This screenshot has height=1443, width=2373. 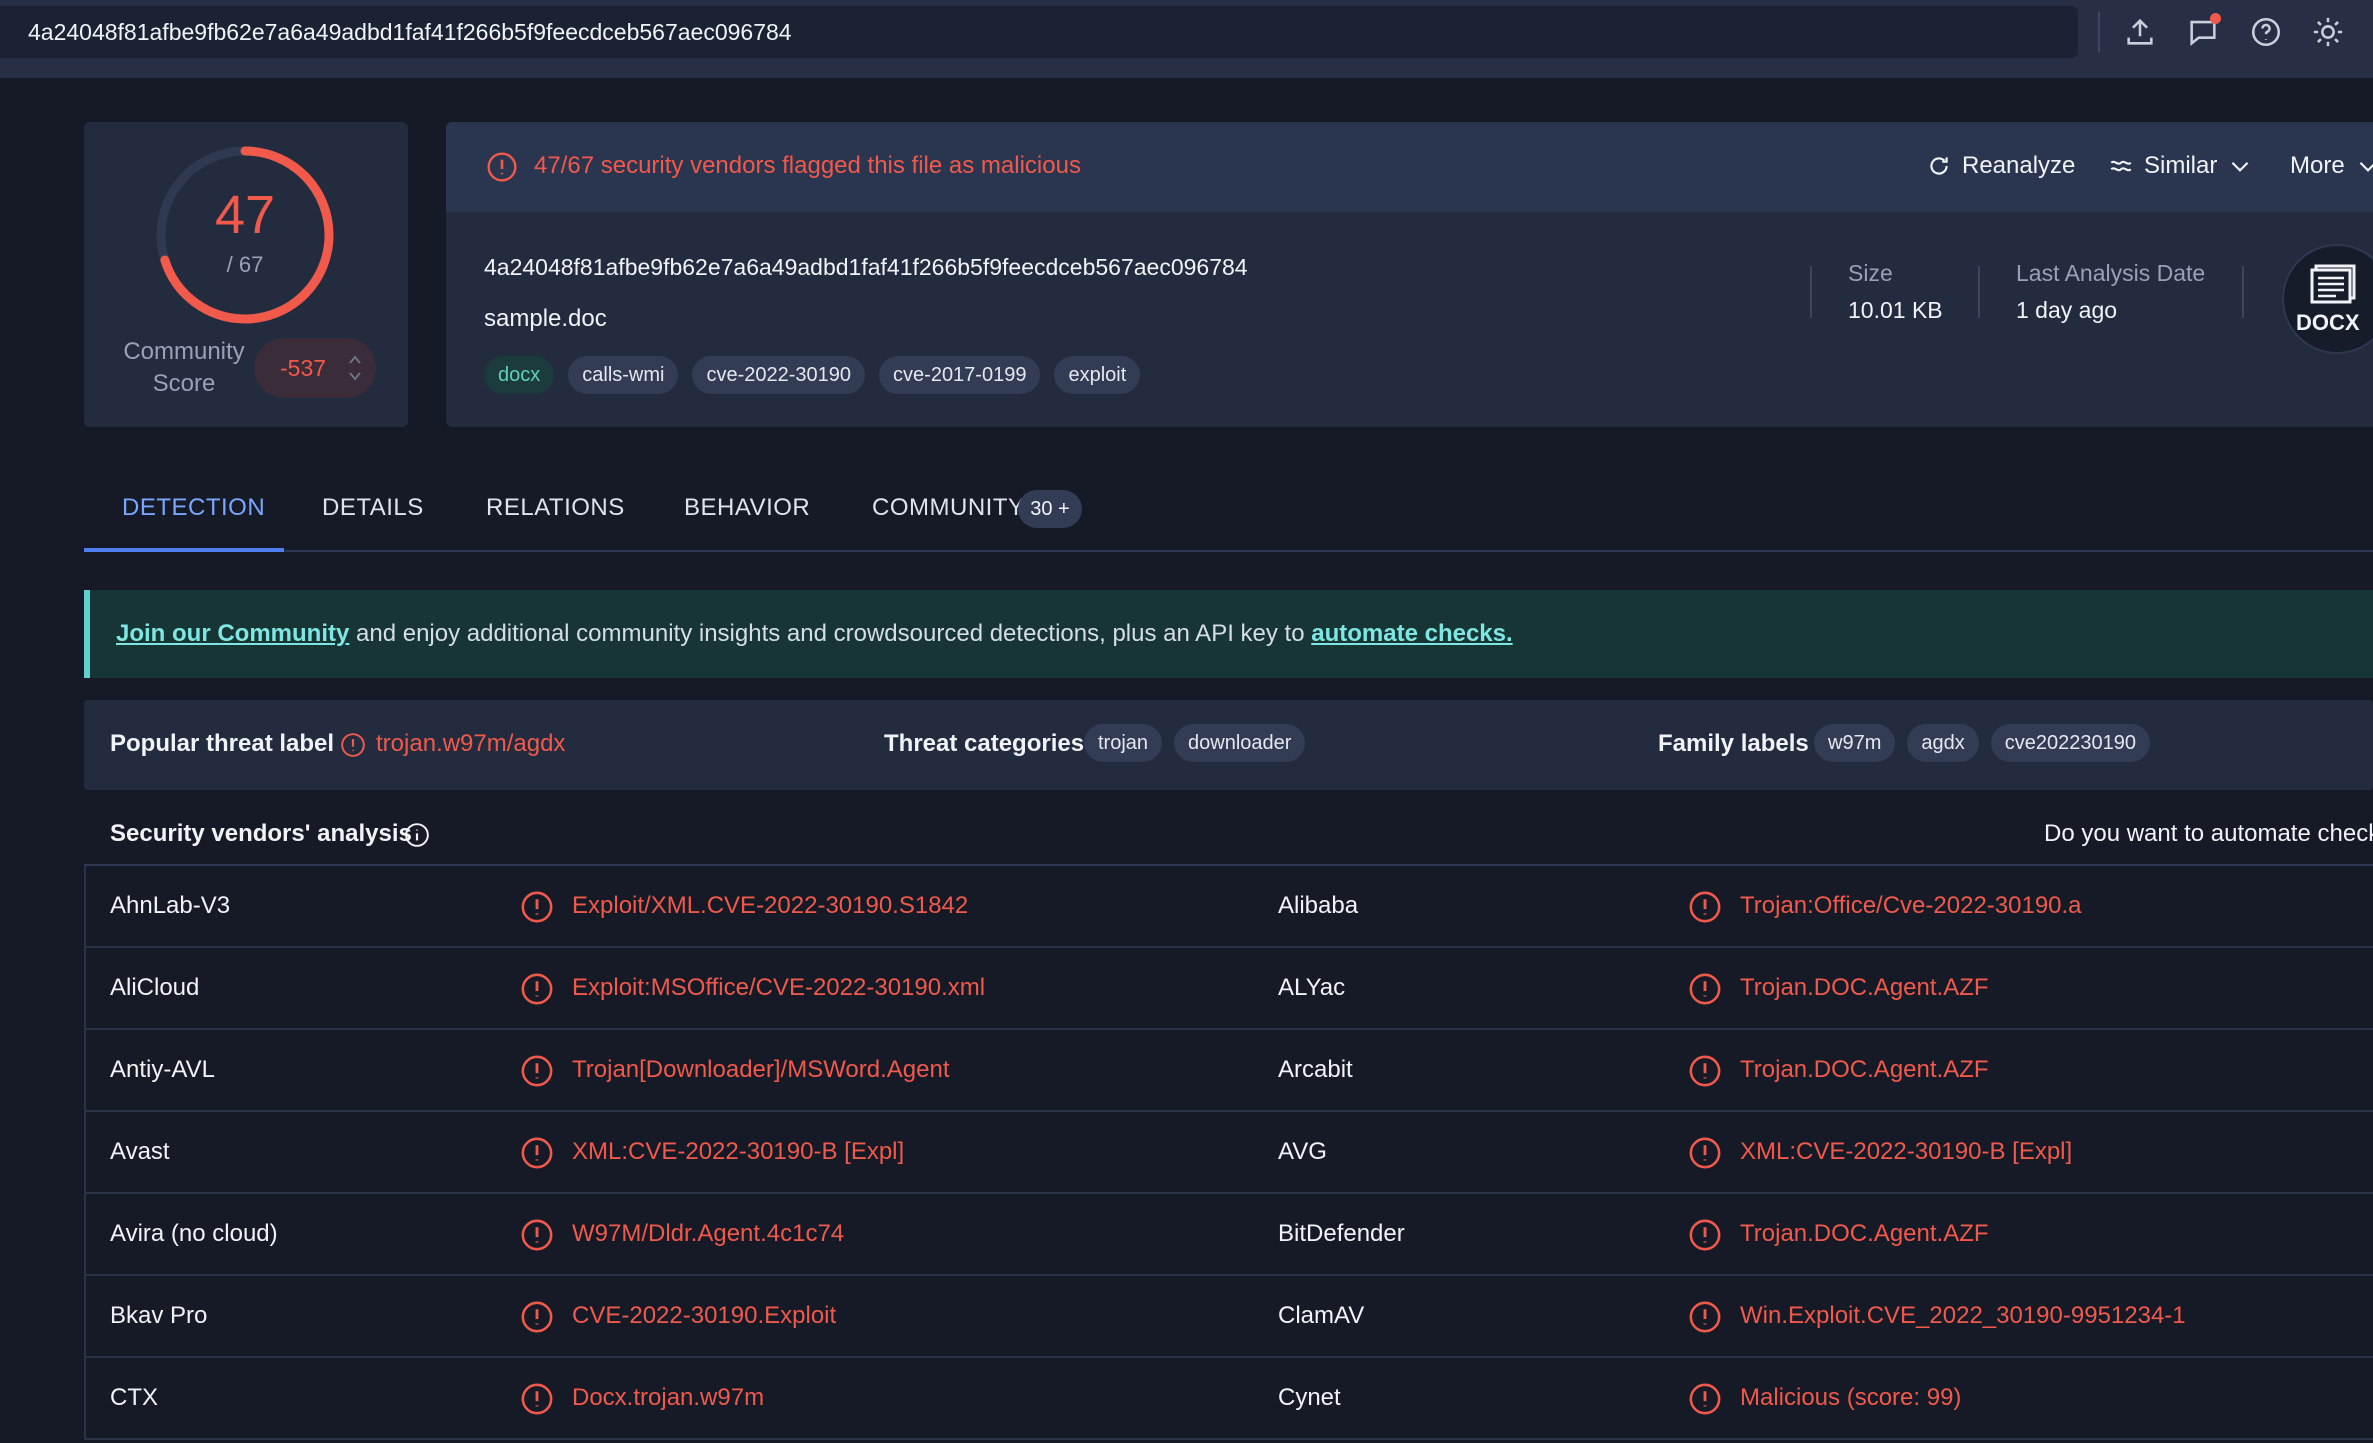 I want to click on threat-category-tag: downloader, so click(x=1240, y=743).